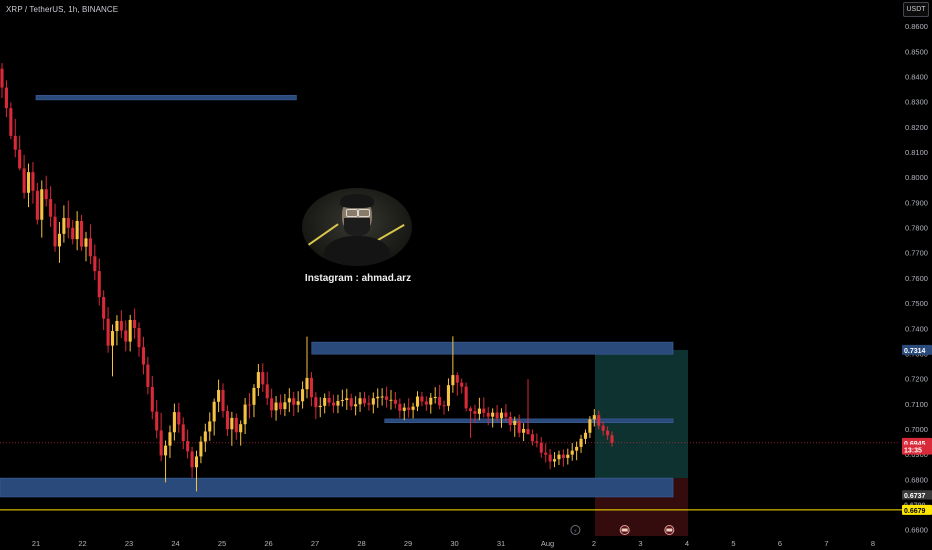 The image size is (932, 550). What do you see at coordinates (547, 543) in the screenshot?
I see `x-axis-tick-label: Aug` at bounding box center [547, 543].